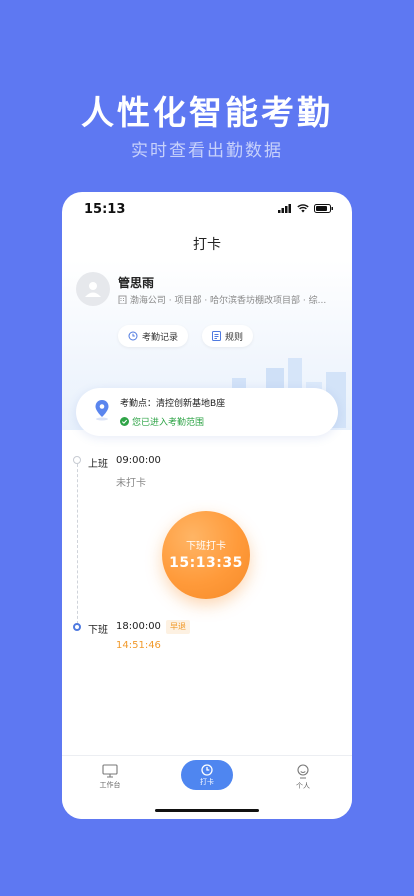  I want to click on tab-personal: 个人, so click(303, 777).